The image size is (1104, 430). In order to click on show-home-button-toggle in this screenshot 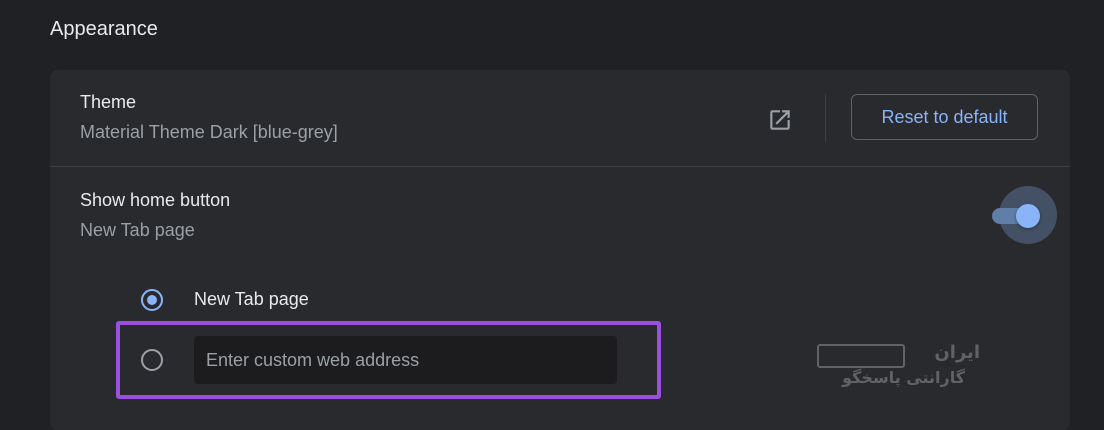, I will do `click(1024, 215)`.